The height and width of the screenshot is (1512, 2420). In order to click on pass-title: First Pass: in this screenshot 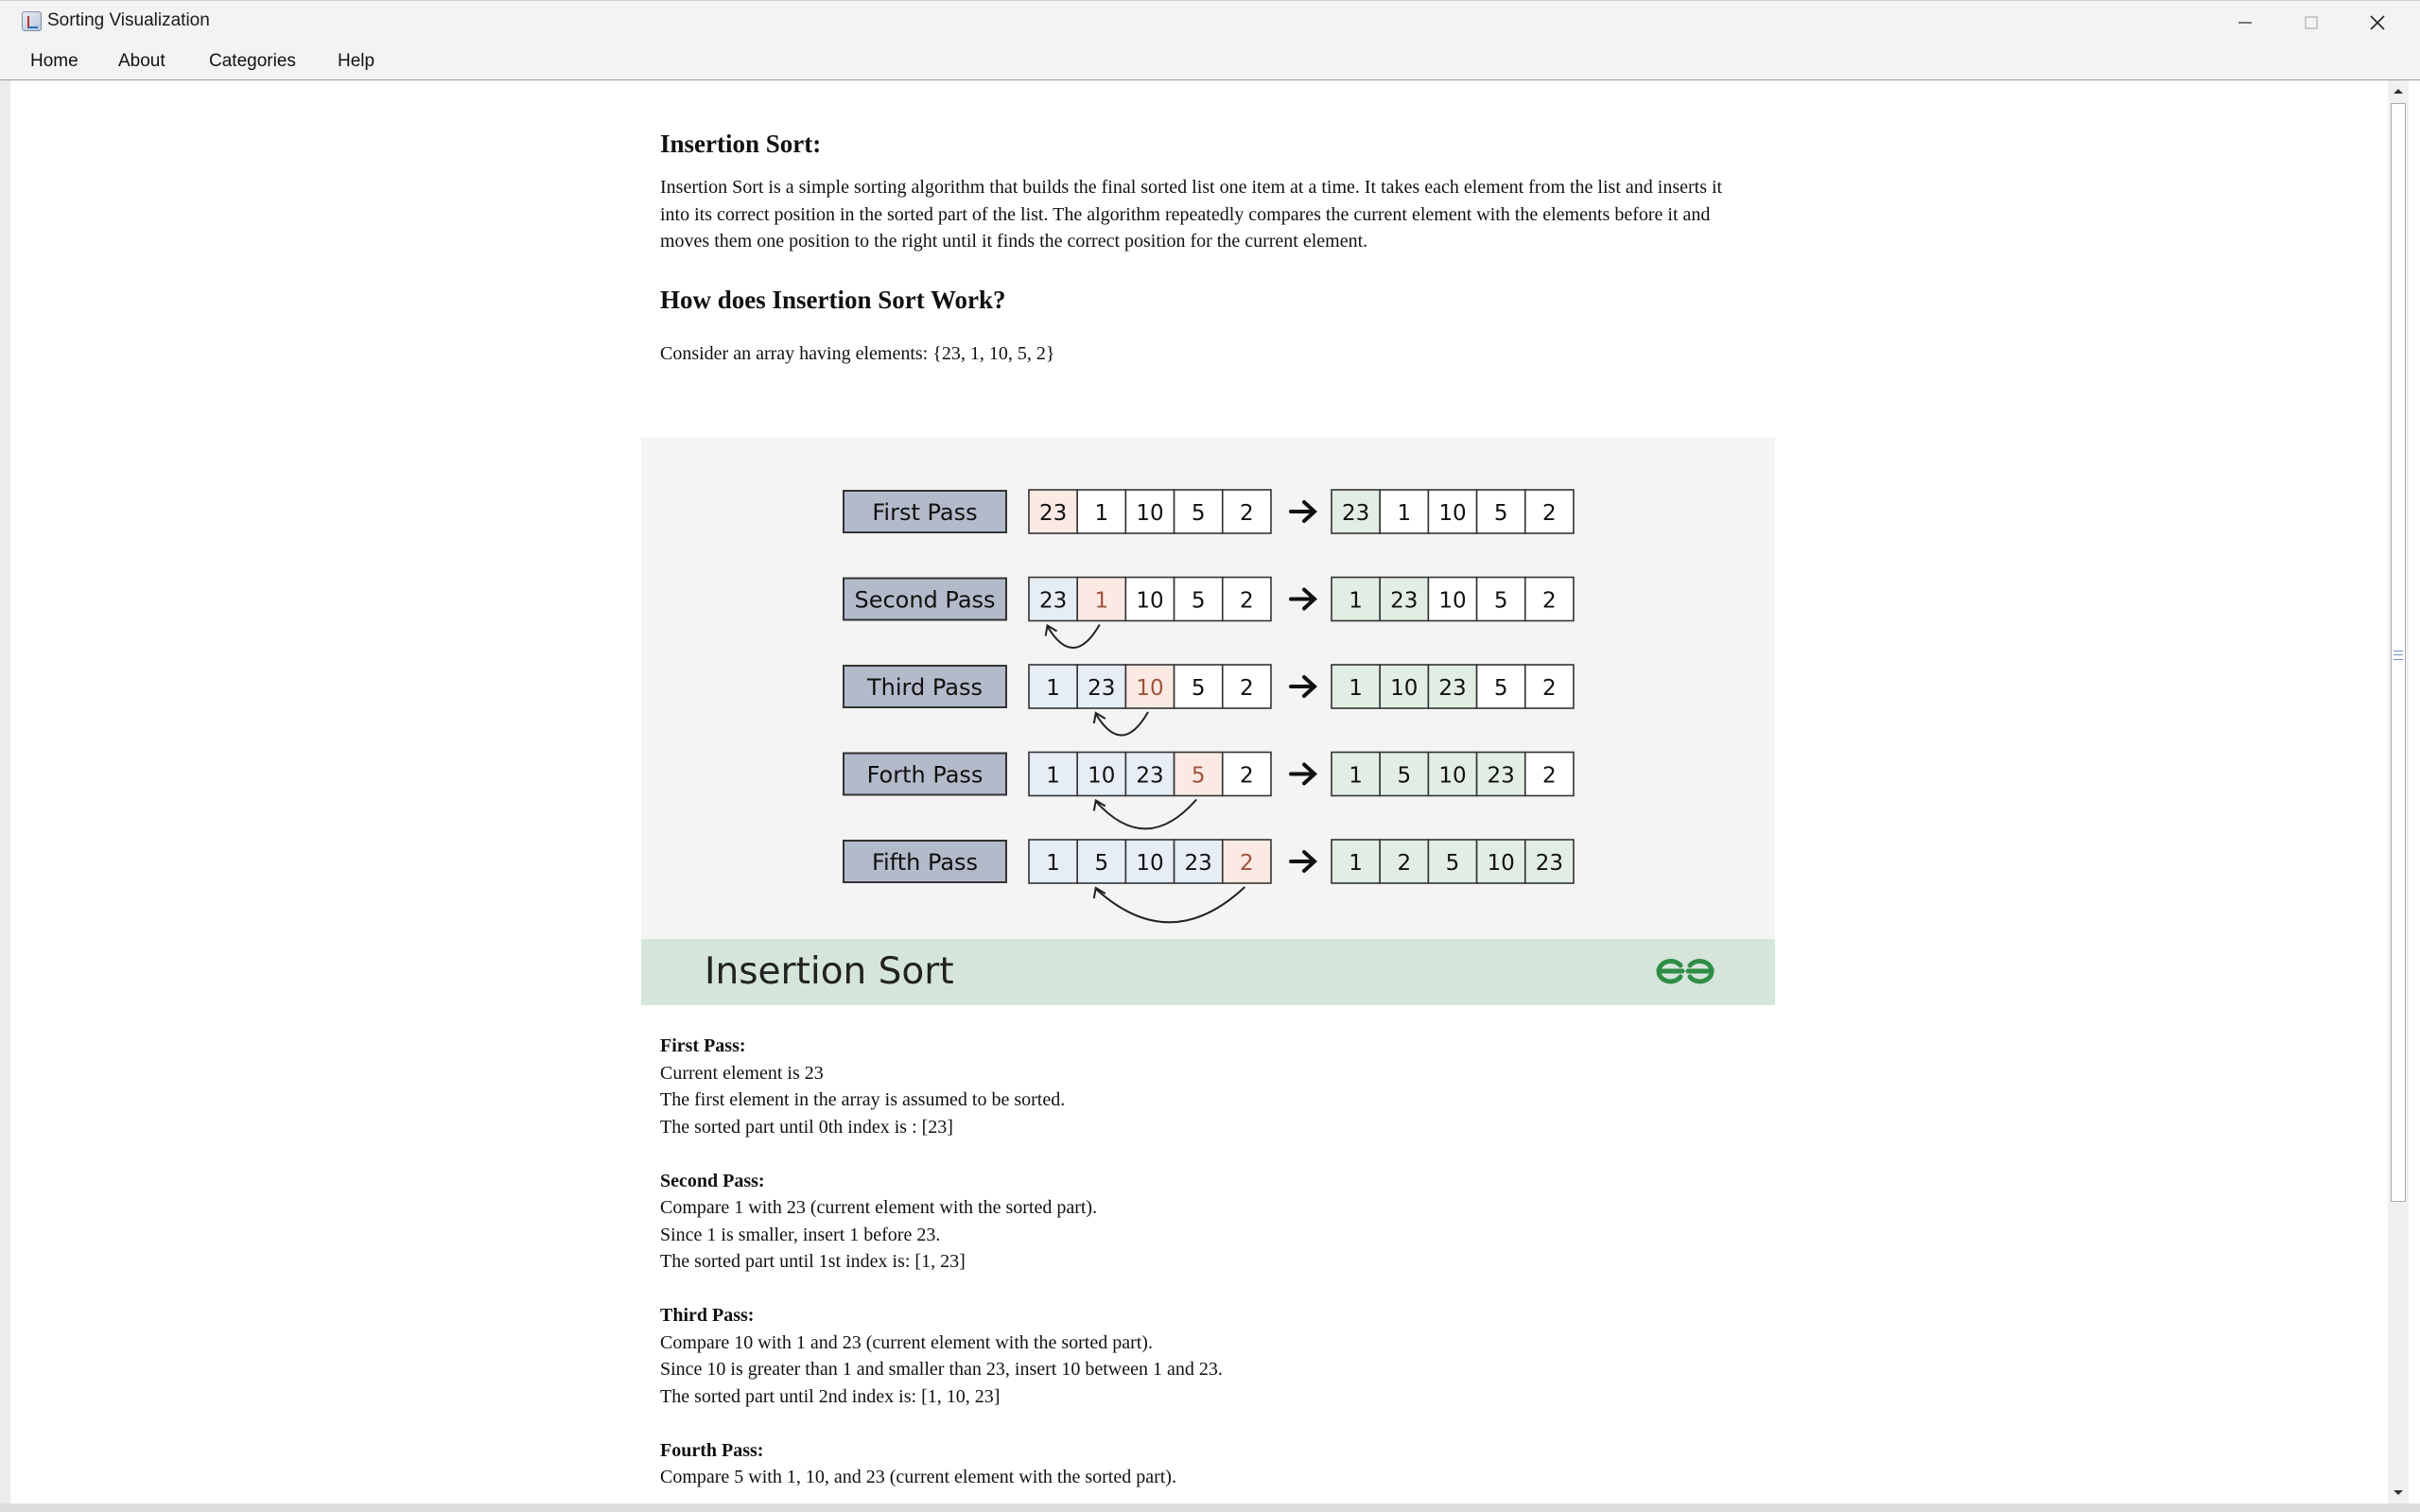, I will do `click(703, 1045)`.